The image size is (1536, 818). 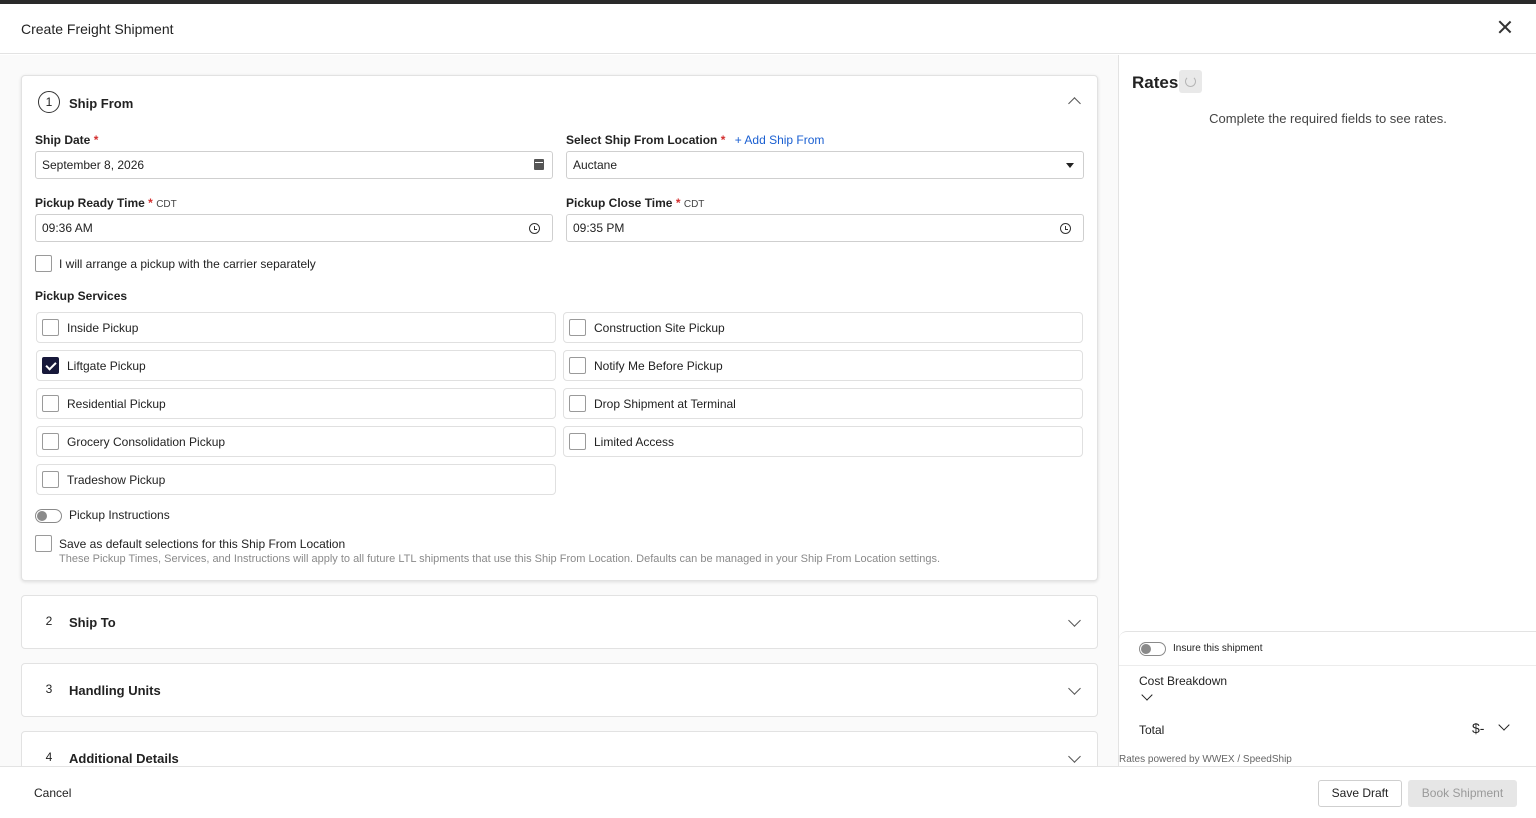 I want to click on pickup-instructions-label: Pickup Instructions, so click(x=119, y=515).